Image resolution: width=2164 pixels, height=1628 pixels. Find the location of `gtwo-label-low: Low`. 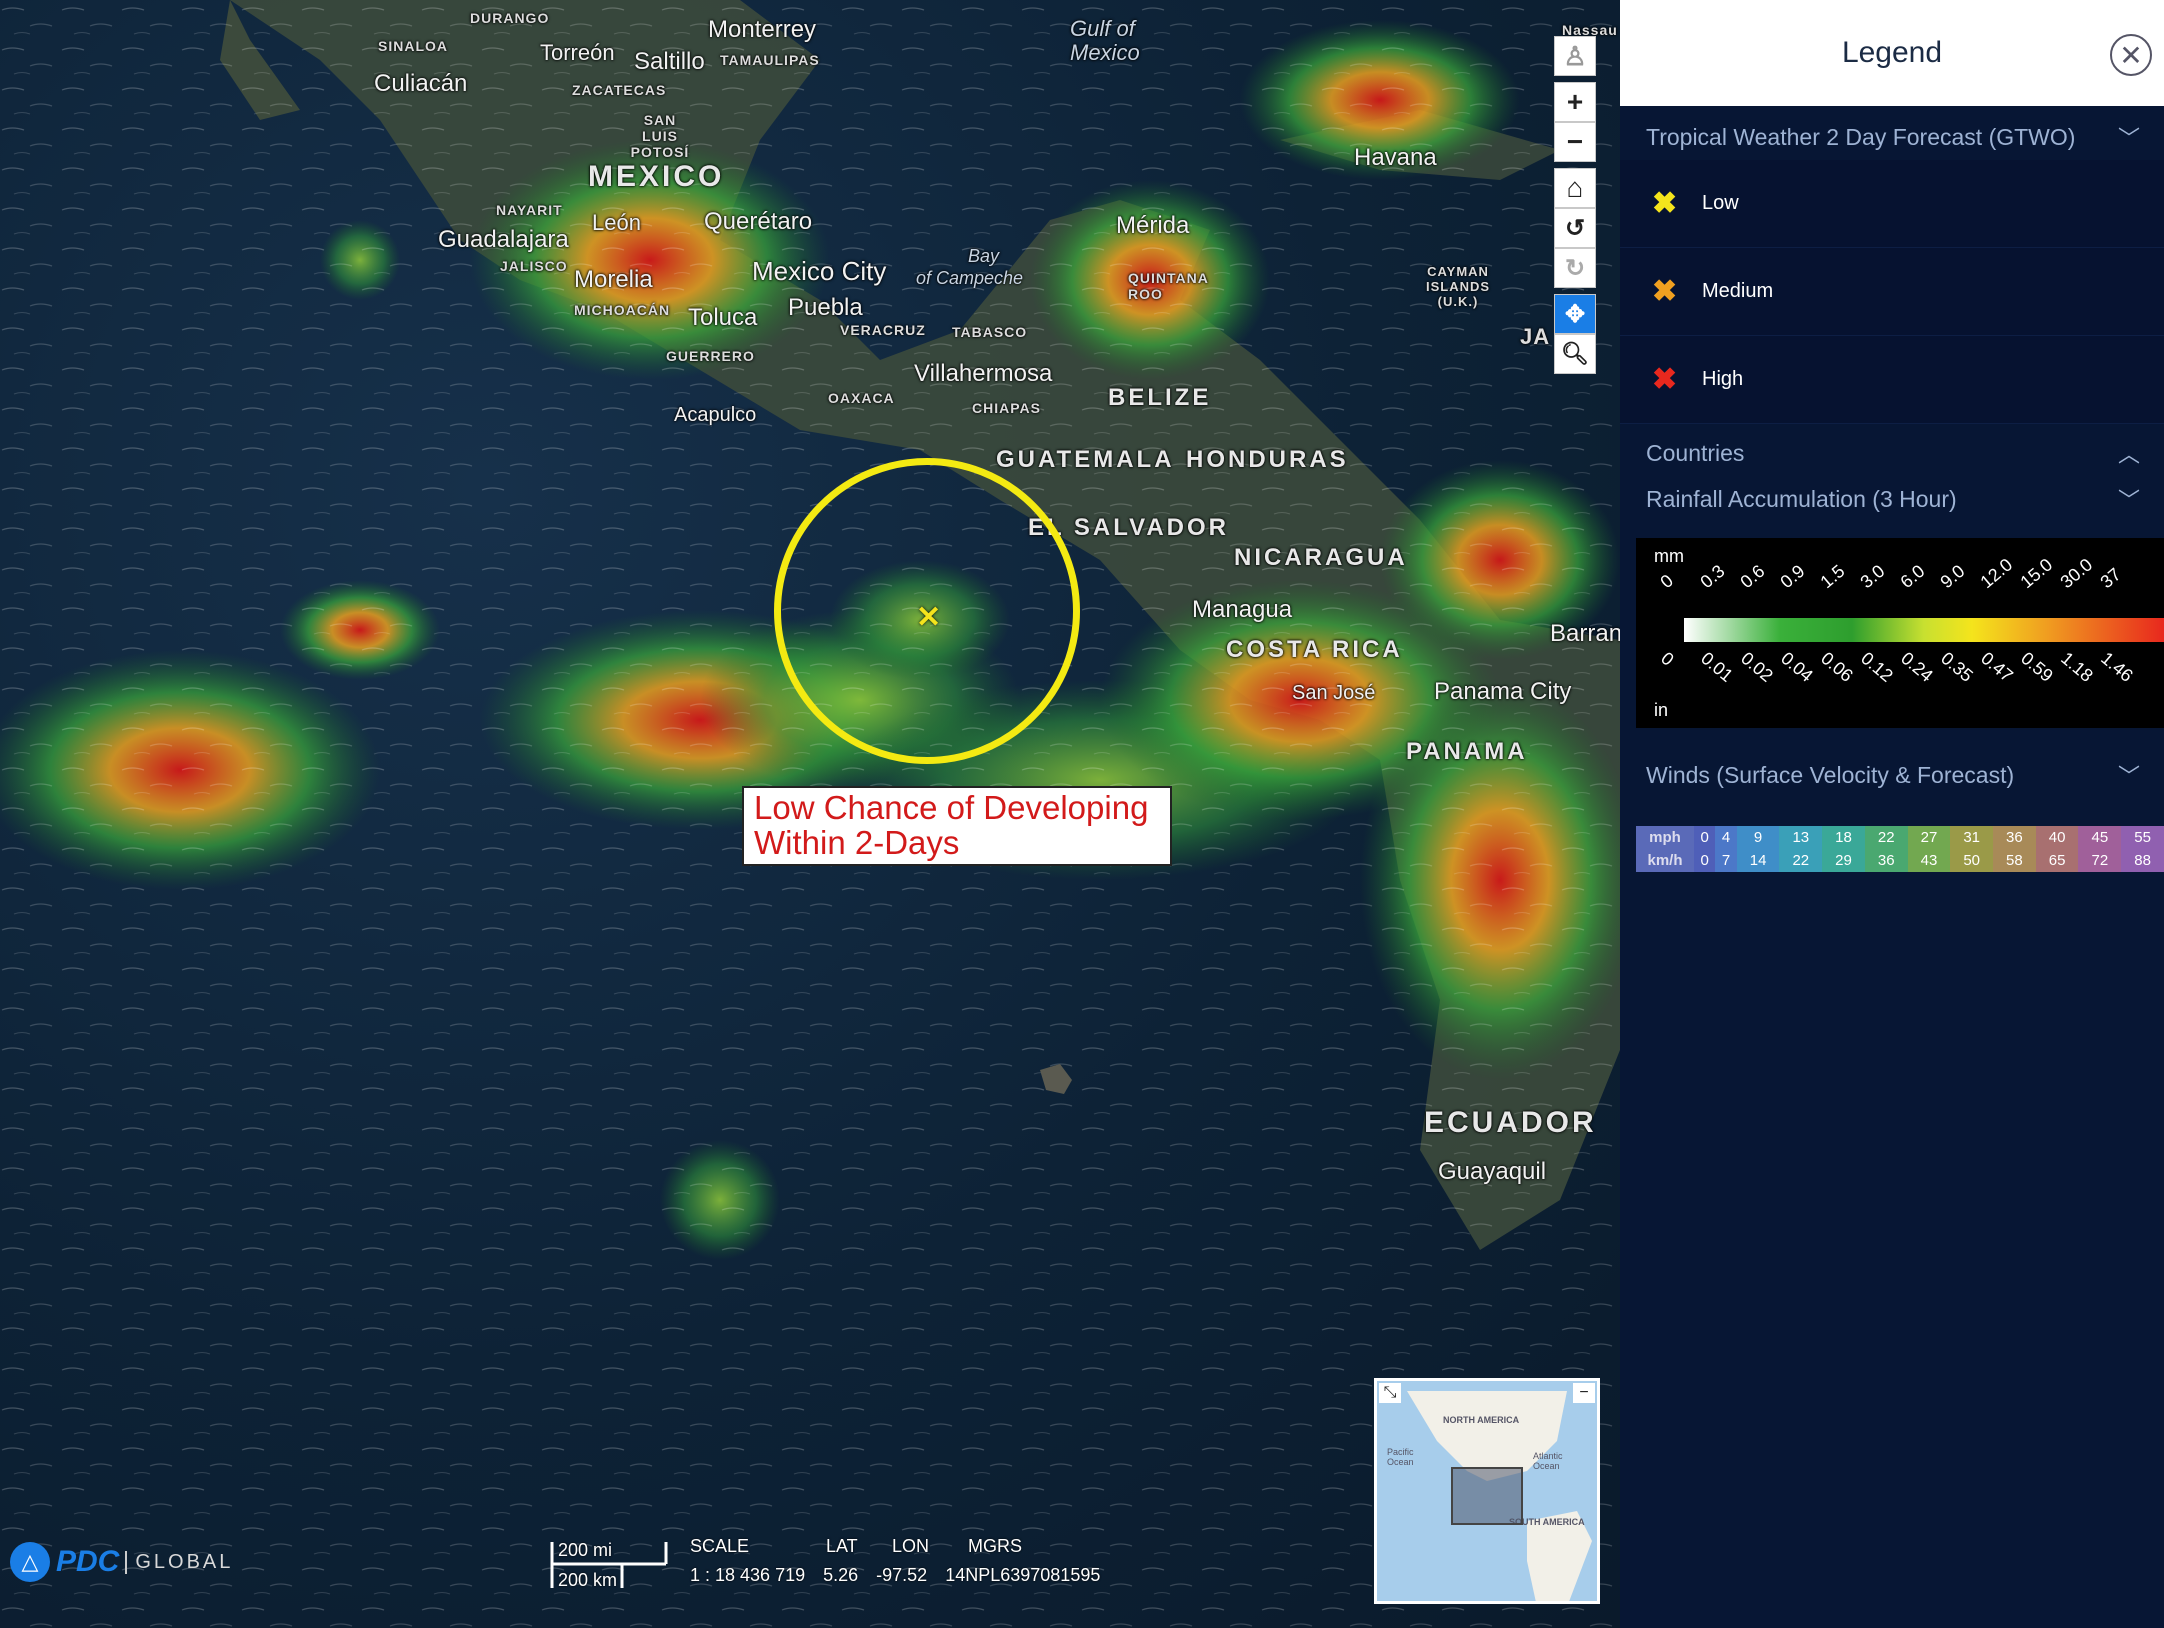

gtwo-label-low: Low is located at coordinates (1720, 203).